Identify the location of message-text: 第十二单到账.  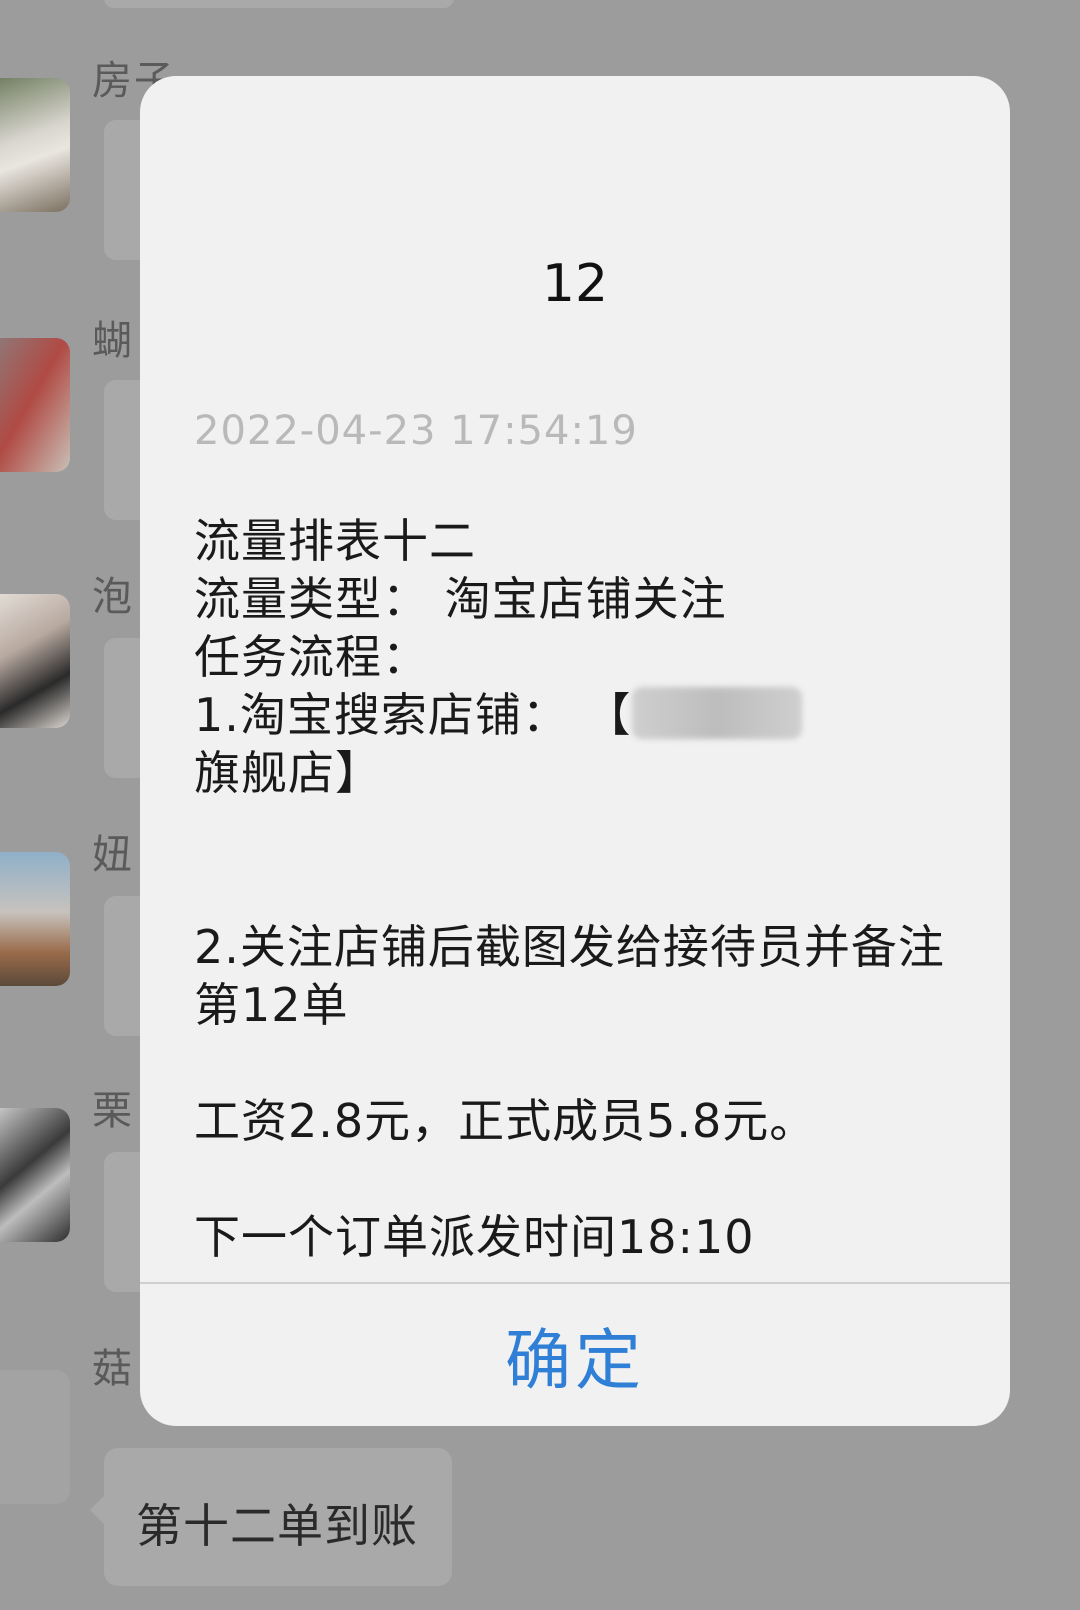
(277, 1526).